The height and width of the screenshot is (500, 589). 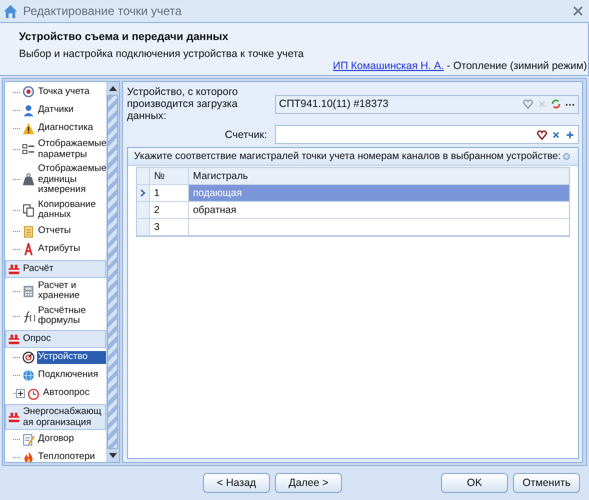 I want to click on dialog-button: Отменить, so click(x=546, y=483).